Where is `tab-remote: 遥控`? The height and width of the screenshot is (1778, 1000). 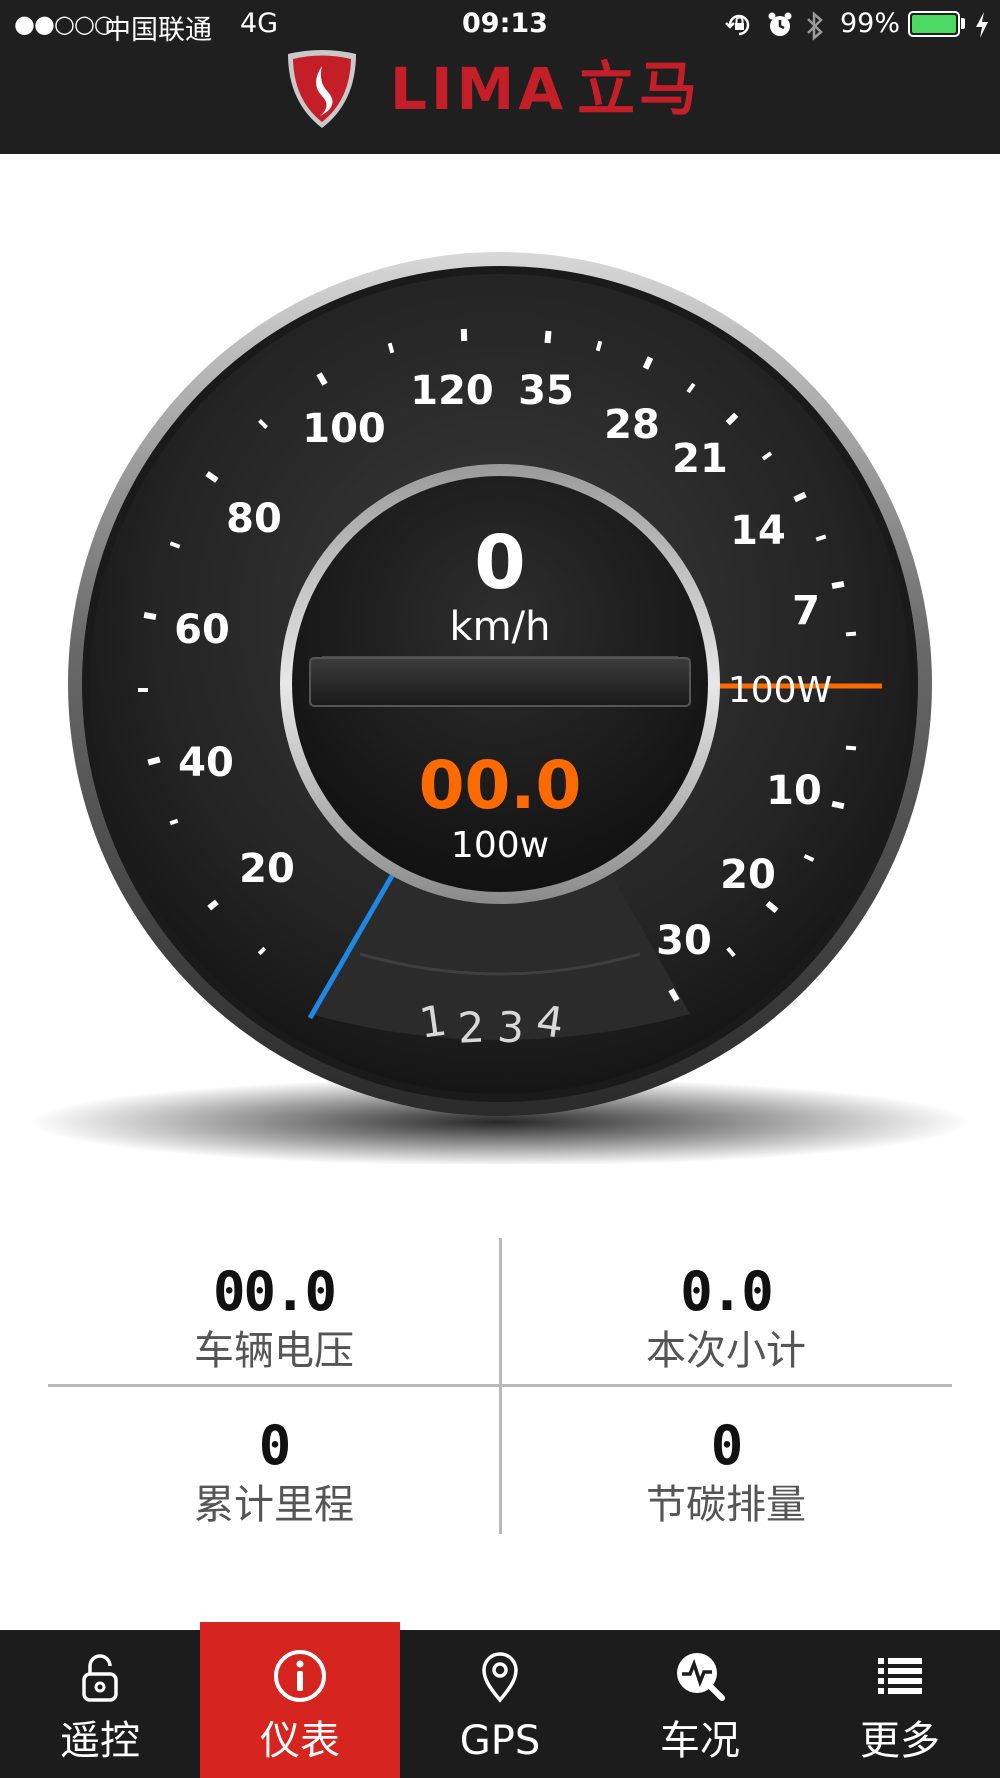 tab-remote: 遥控 is located at coordinates (100, 1704).